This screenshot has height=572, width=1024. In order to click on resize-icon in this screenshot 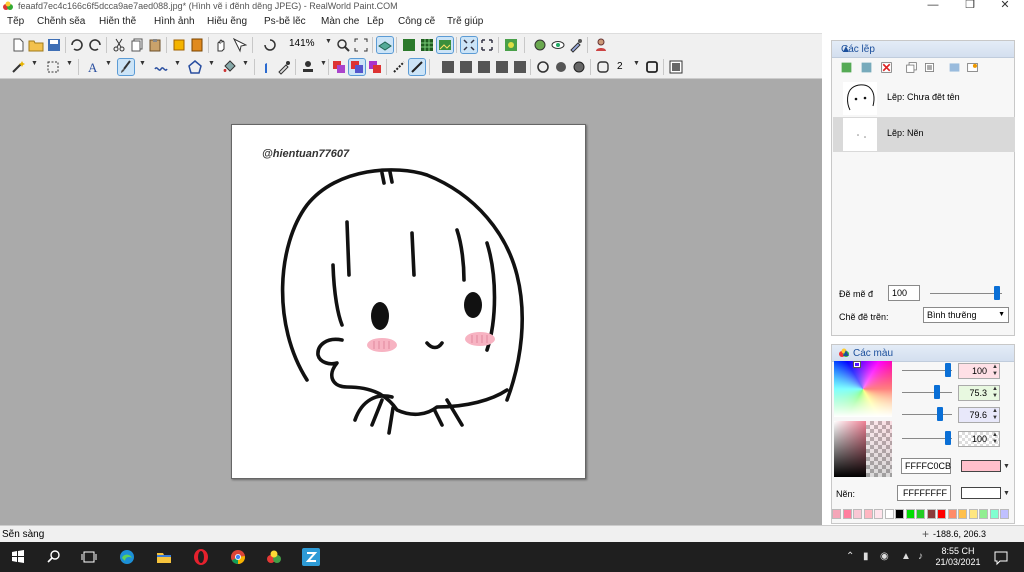, I will do `click(197, 45)`.